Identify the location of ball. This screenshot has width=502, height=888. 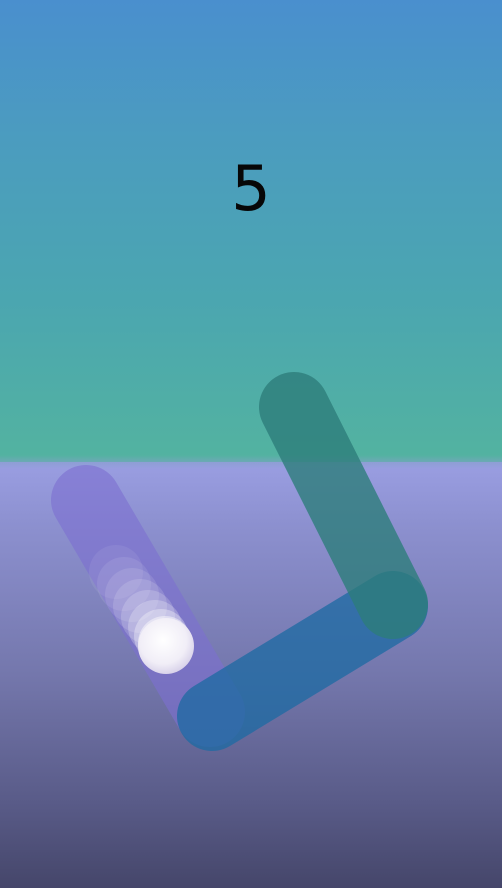
(166, 646).